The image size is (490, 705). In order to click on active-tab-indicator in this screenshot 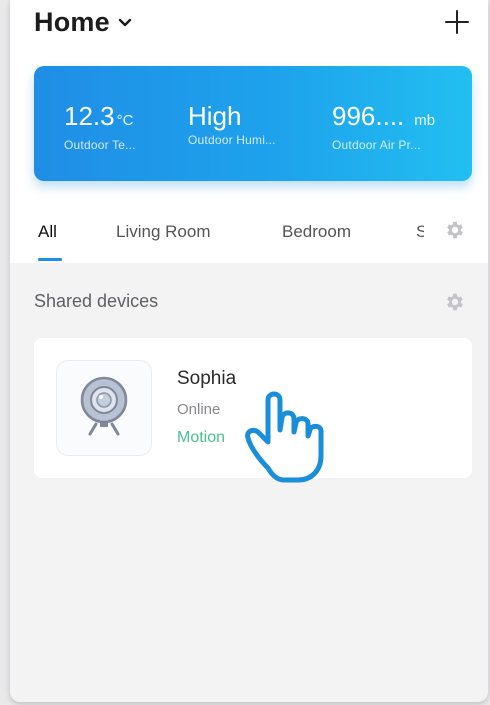, I will do `click(50, 259)`.